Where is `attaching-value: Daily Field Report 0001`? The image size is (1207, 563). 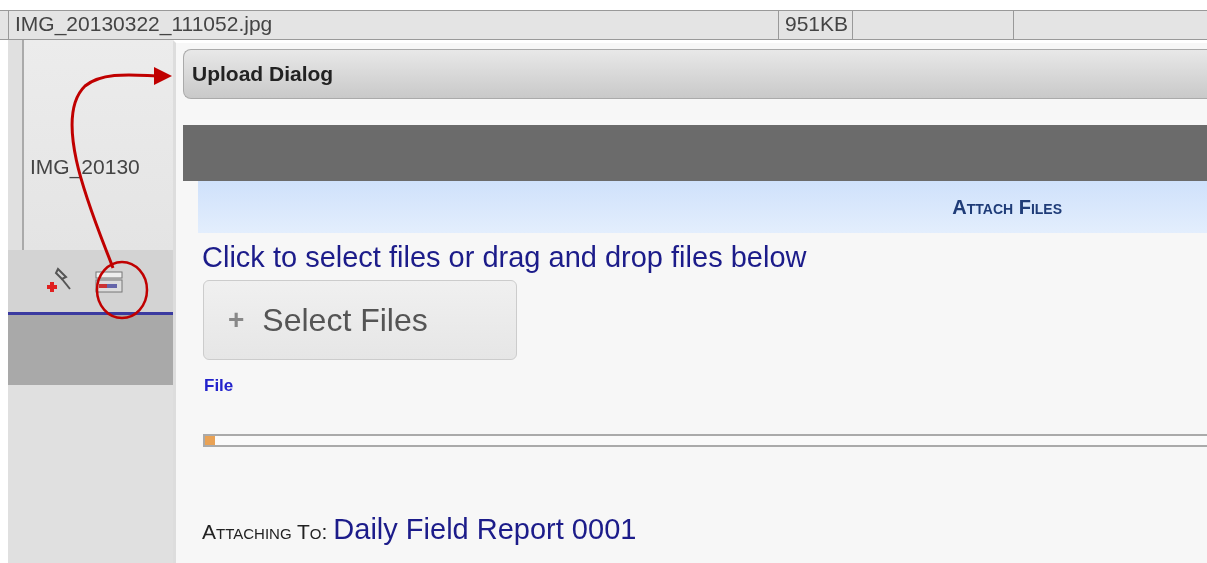
attaching-value: Daily Field Report 0001 is located at coordinates (485, 529).